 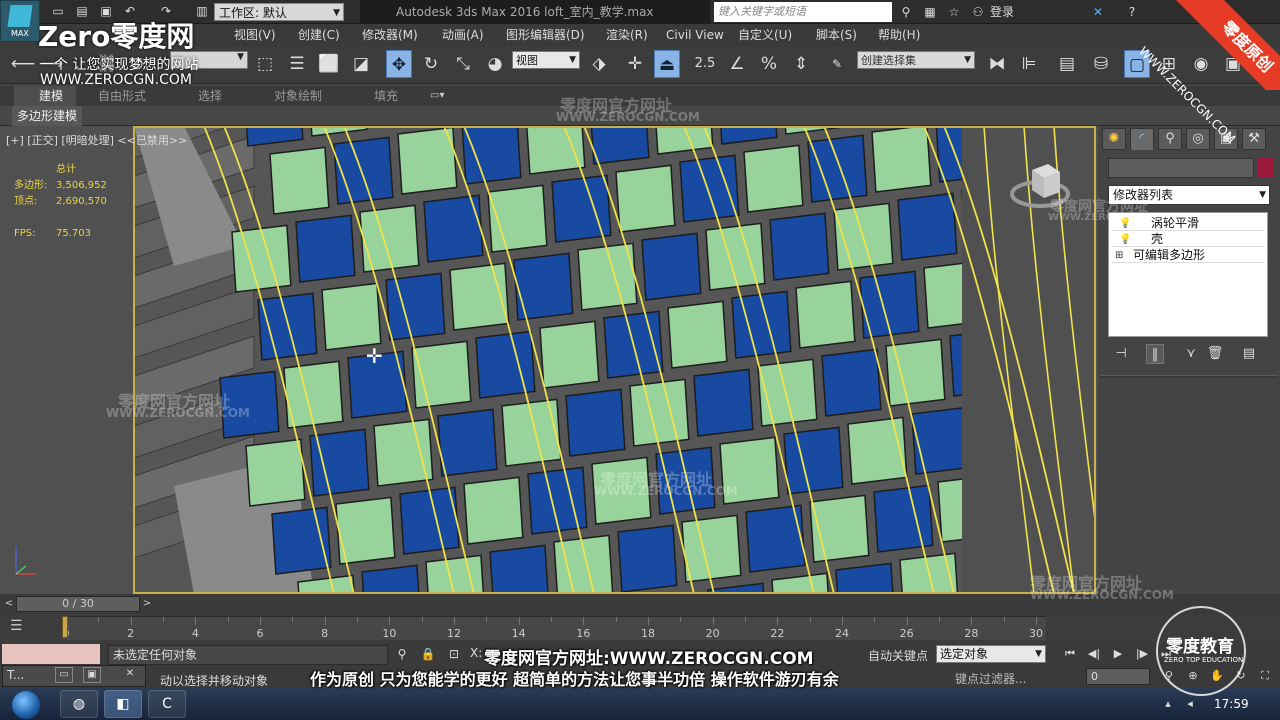 I want to click on snap-toggle-icon: 2.5, so click(x=705, y=64).